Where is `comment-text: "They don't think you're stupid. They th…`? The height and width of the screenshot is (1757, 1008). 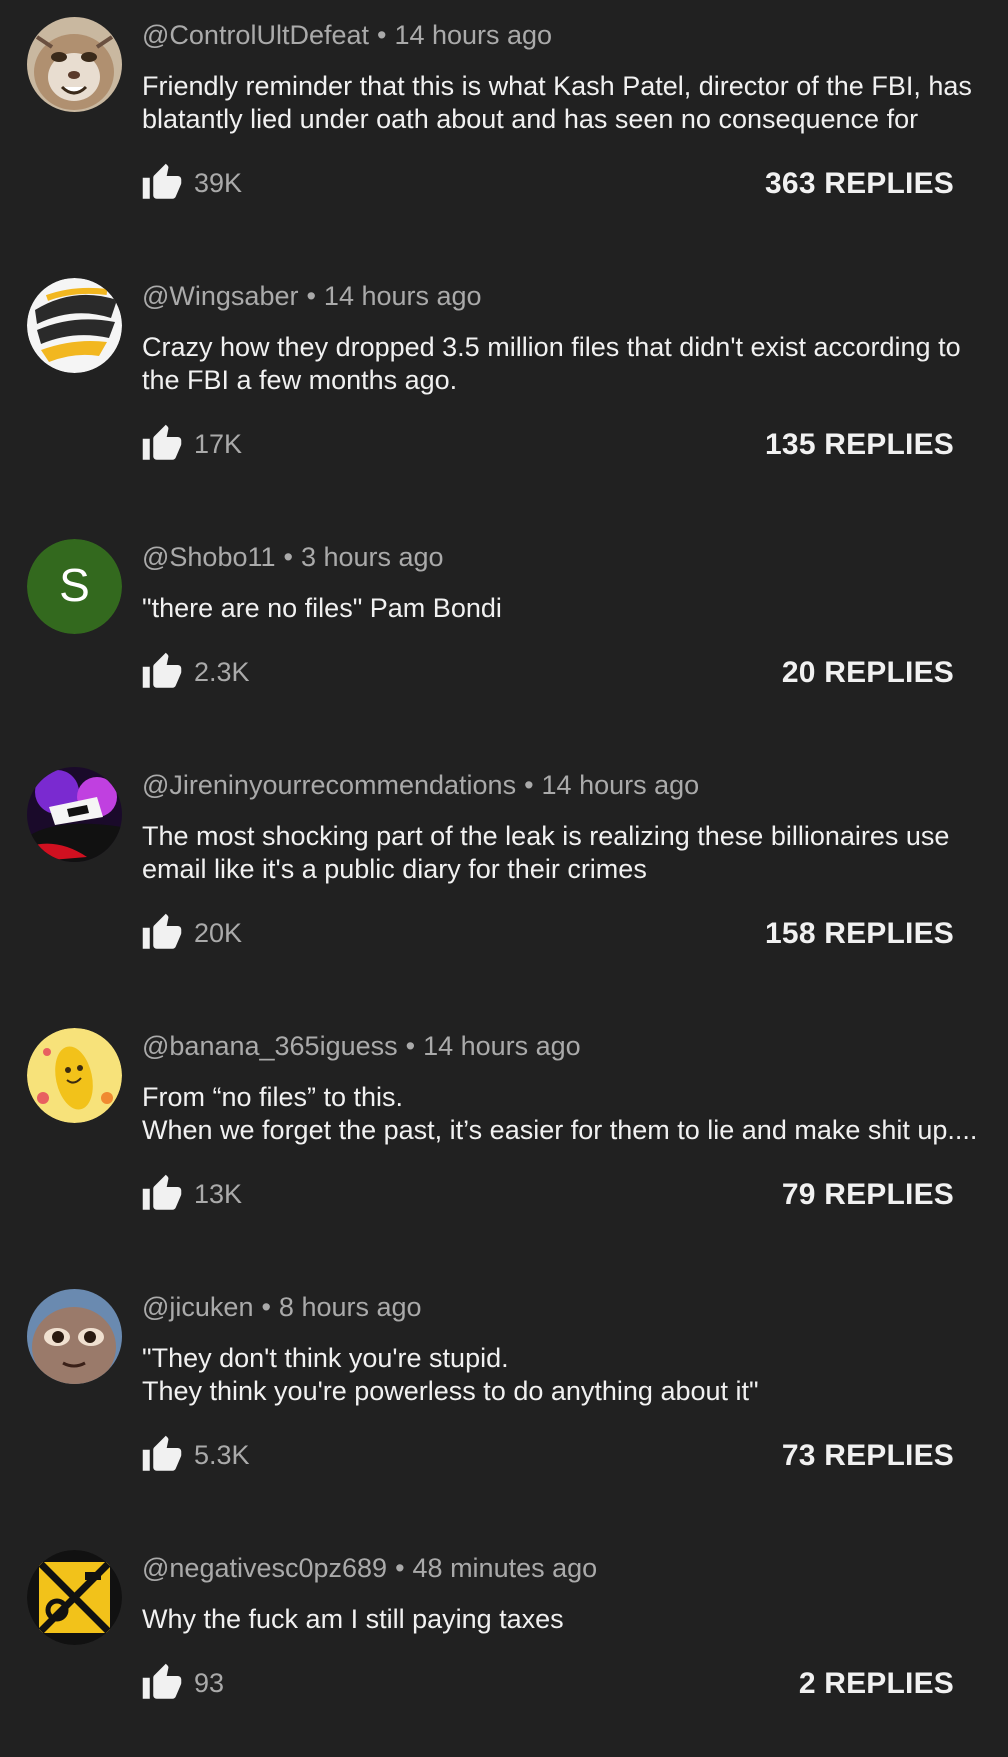
comment-text: "They don't think you're stupid. They th… is located at coordinates (564, 1375).